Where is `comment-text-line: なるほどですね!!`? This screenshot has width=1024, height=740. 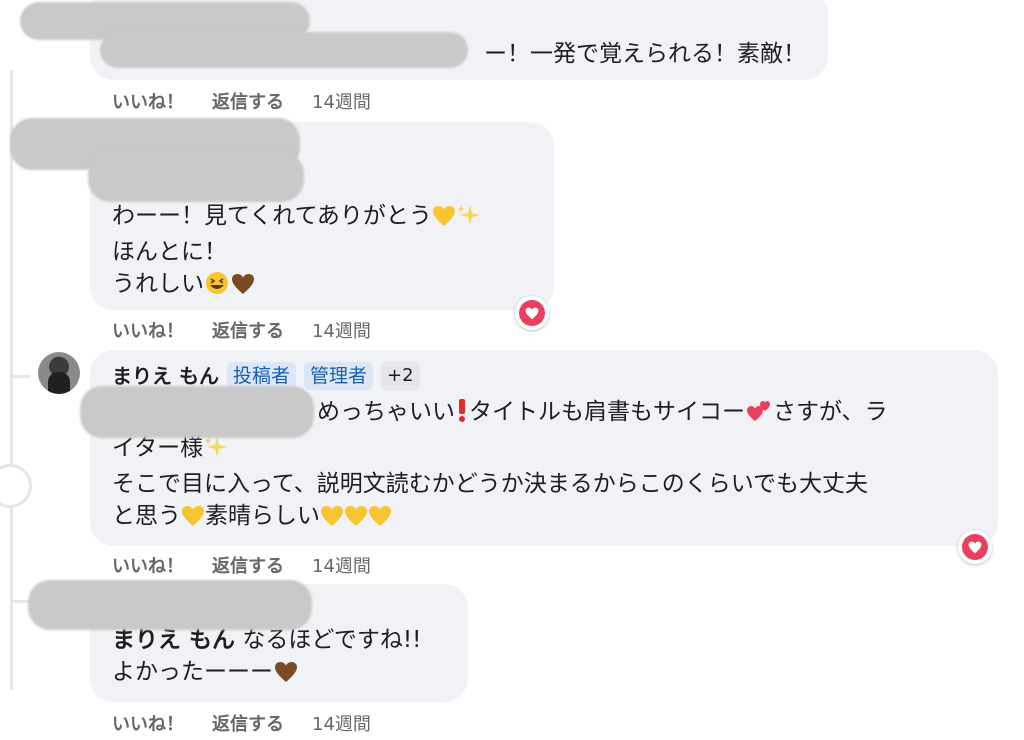
comment-text-line: なるほどですね!! is located at coordinates (332, 640).